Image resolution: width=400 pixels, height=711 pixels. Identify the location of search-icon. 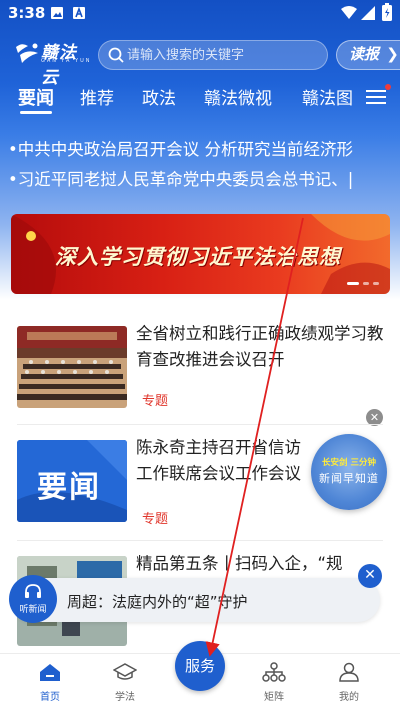
(116, 55).